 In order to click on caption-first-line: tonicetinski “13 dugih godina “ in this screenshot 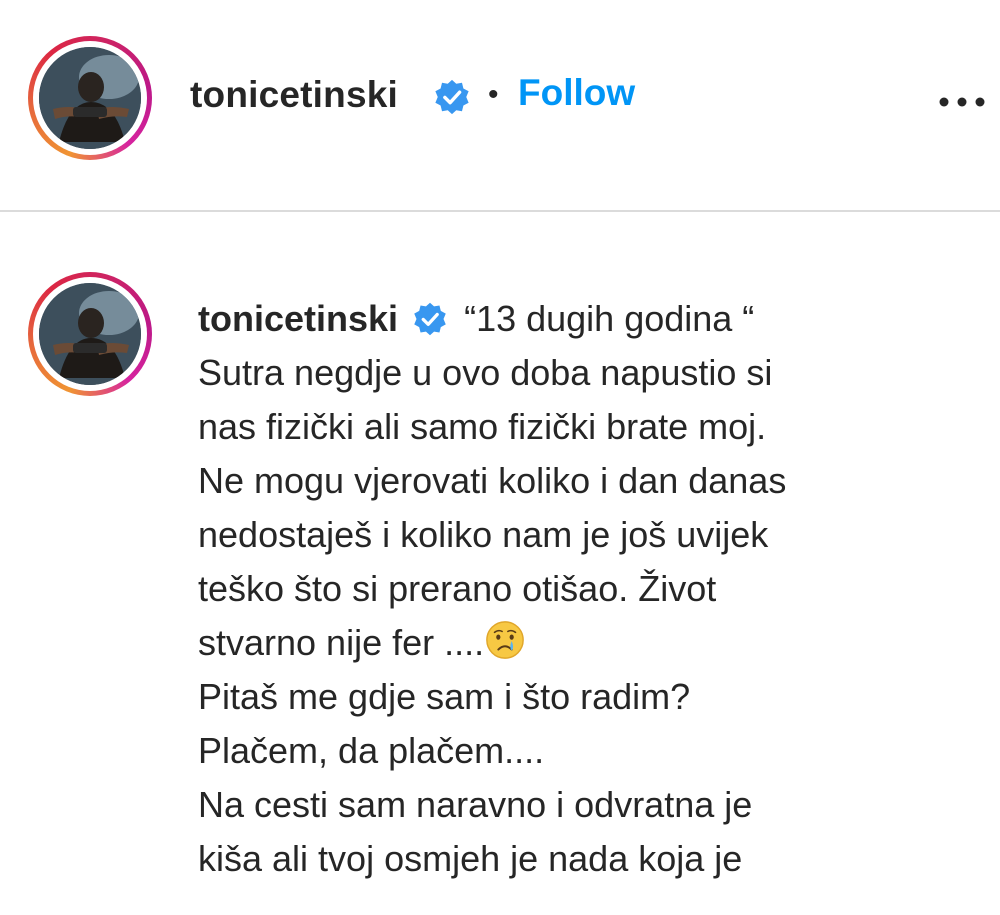, I will do `click(593, 319)`.